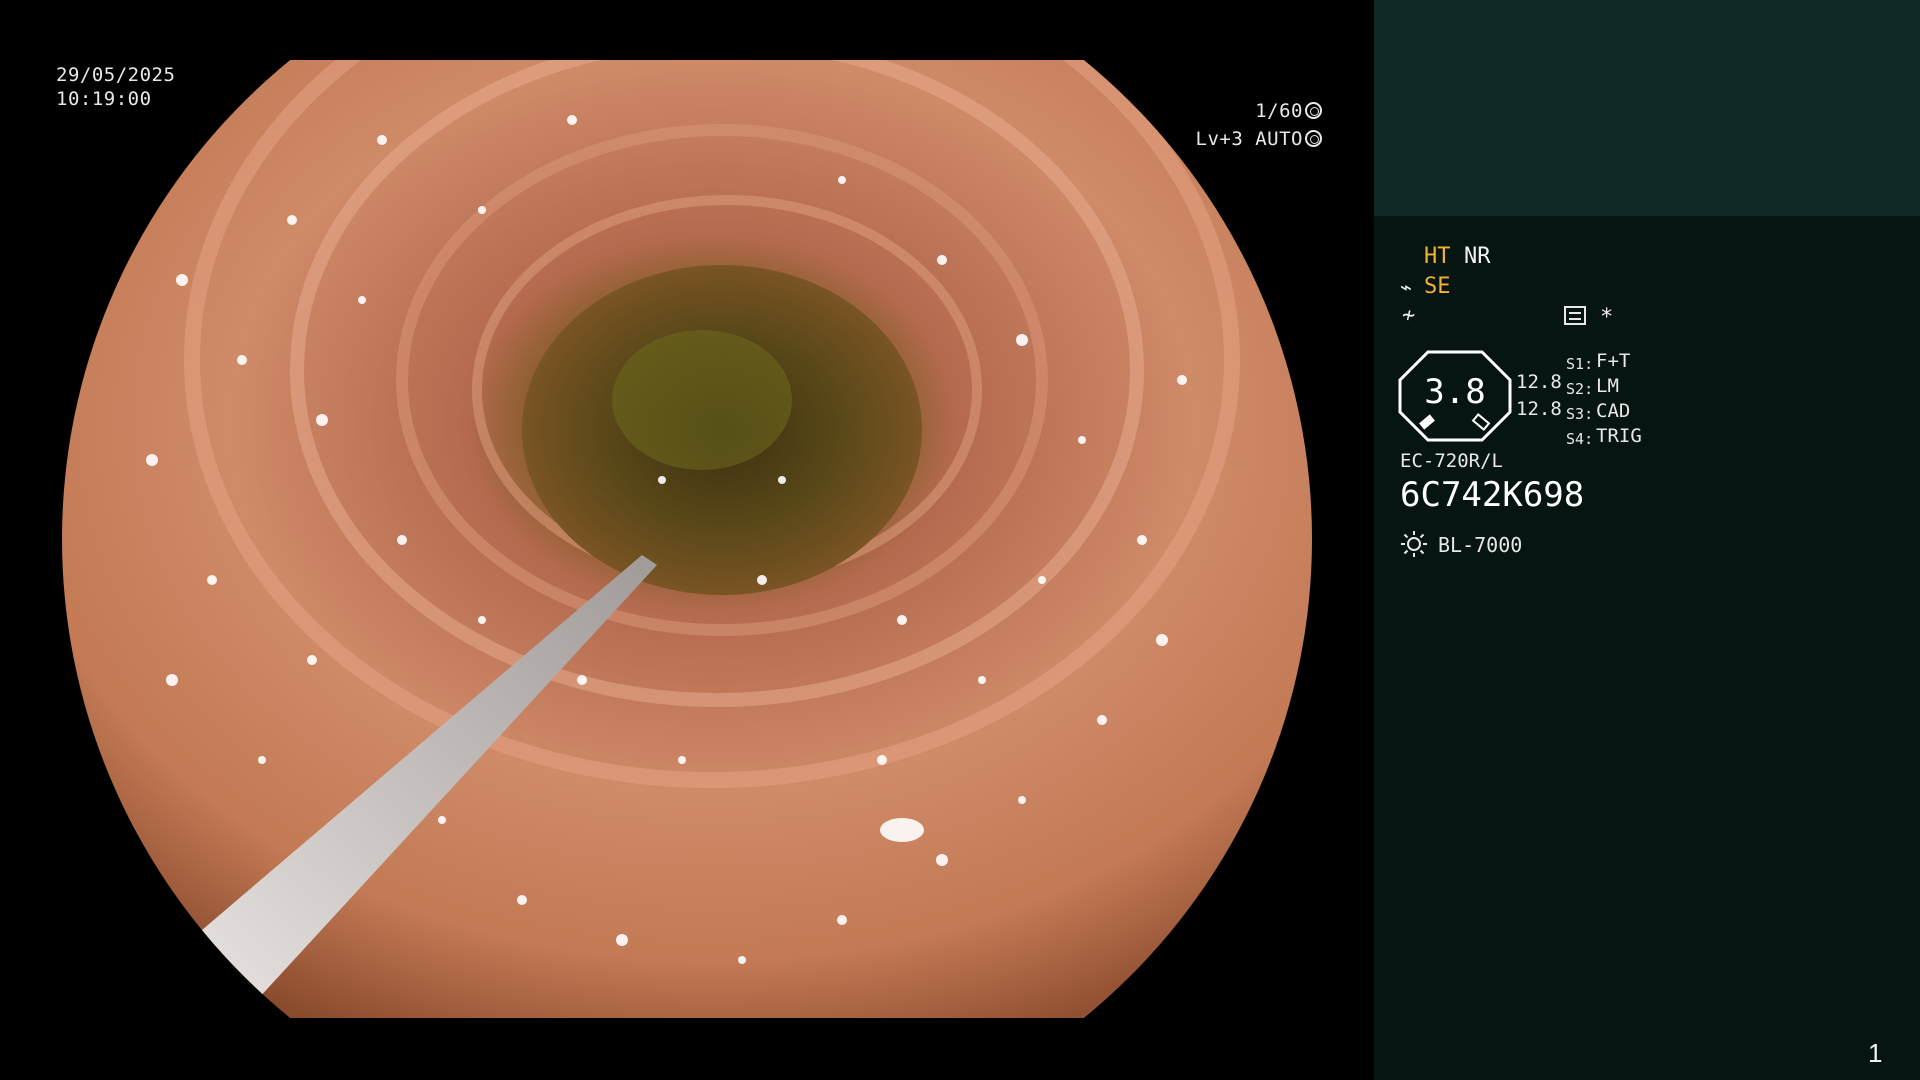 This screenshot has width=1920, height=1080. What do you see at coordinates (1580, 439) in the screenshot?
I see `setting-key-s4: S4:` at bounding box center [1580, 439].